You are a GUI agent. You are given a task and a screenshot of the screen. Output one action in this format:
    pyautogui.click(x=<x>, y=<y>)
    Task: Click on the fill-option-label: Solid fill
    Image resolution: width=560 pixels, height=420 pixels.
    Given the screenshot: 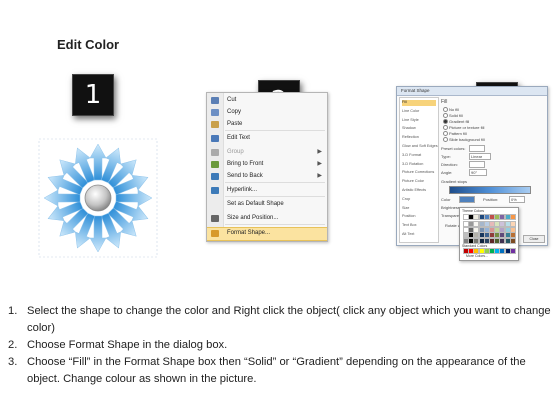 What is the action you would take?
    pyautogui.click(x=456, y=115)
    